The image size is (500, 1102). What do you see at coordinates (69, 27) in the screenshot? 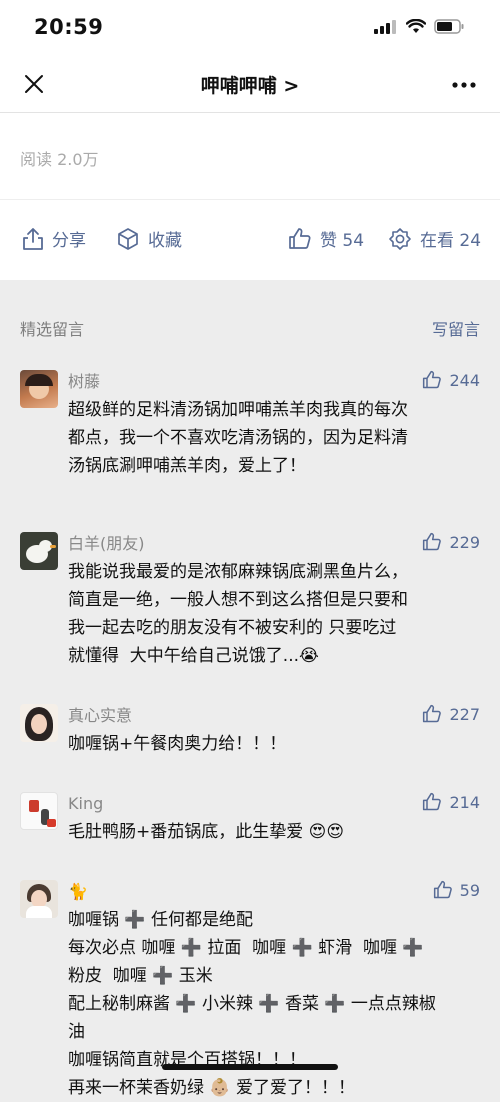
I see `status-time: 20:59` at bounding box center [69, 27].